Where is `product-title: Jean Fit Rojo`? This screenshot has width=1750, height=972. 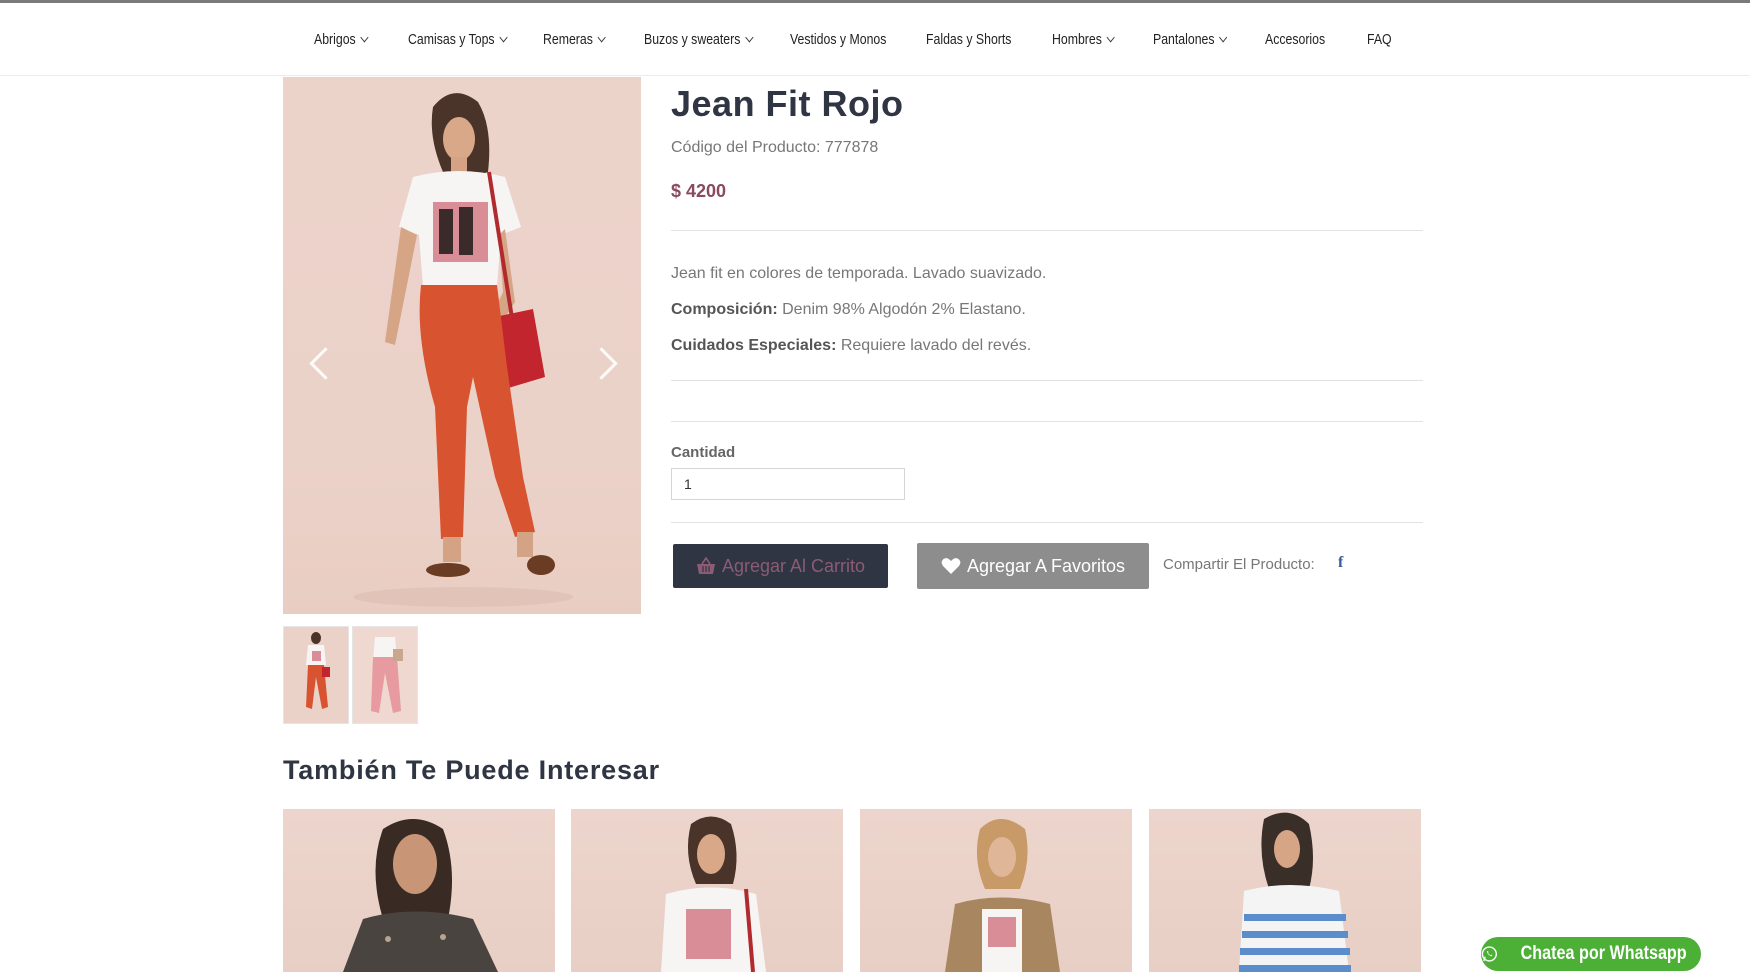 product-title: Jean Fit Rojo is located at coordinates (787, 103).